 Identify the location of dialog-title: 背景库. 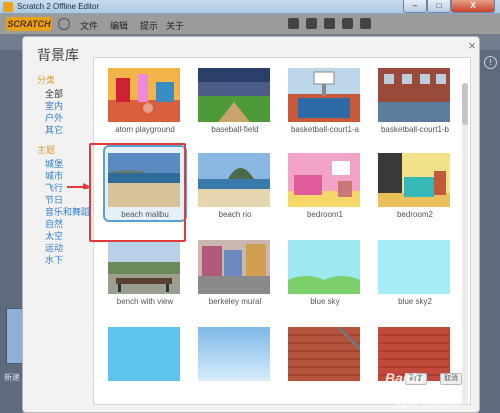
(58, 55).